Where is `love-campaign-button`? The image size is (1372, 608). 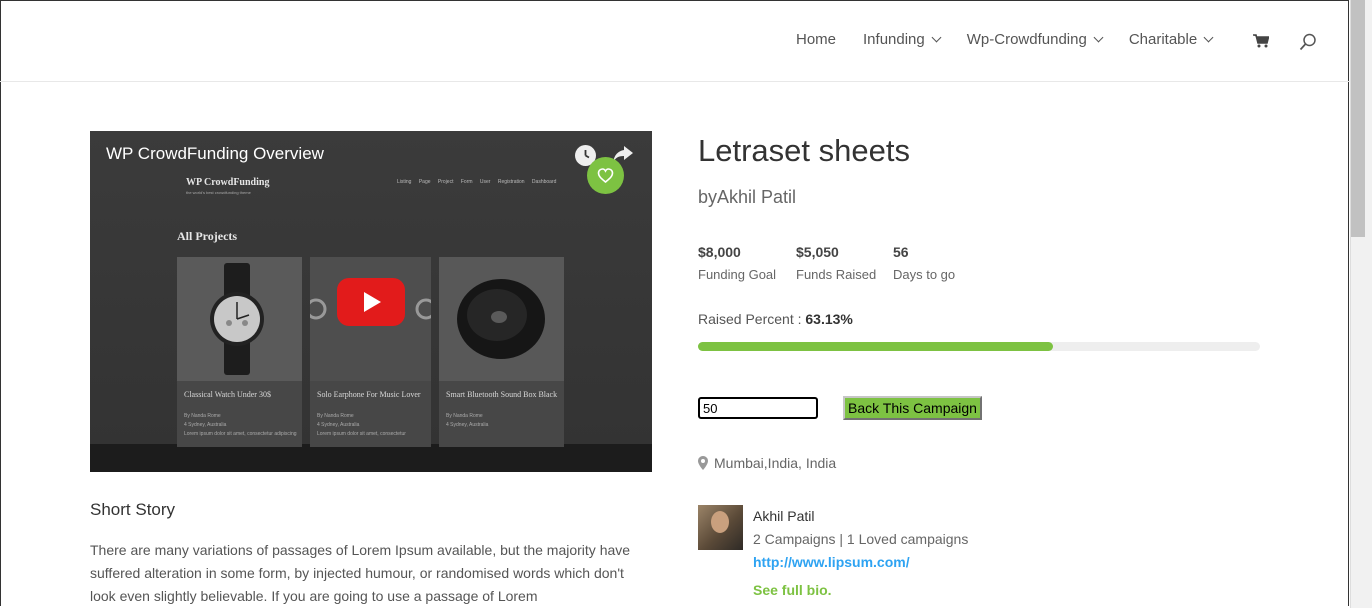 love-campaign-button is located at coordinates (605, 175).